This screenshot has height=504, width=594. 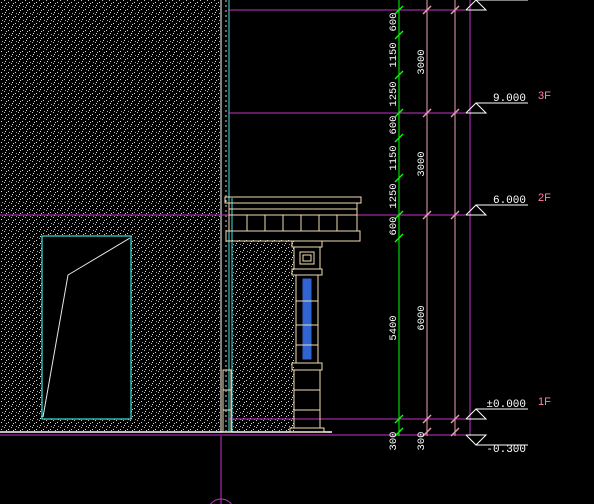 What do you see at coordinates (434, 218) in the screenshot?
I see `dimension-lines` at bounding box center [434, 218].